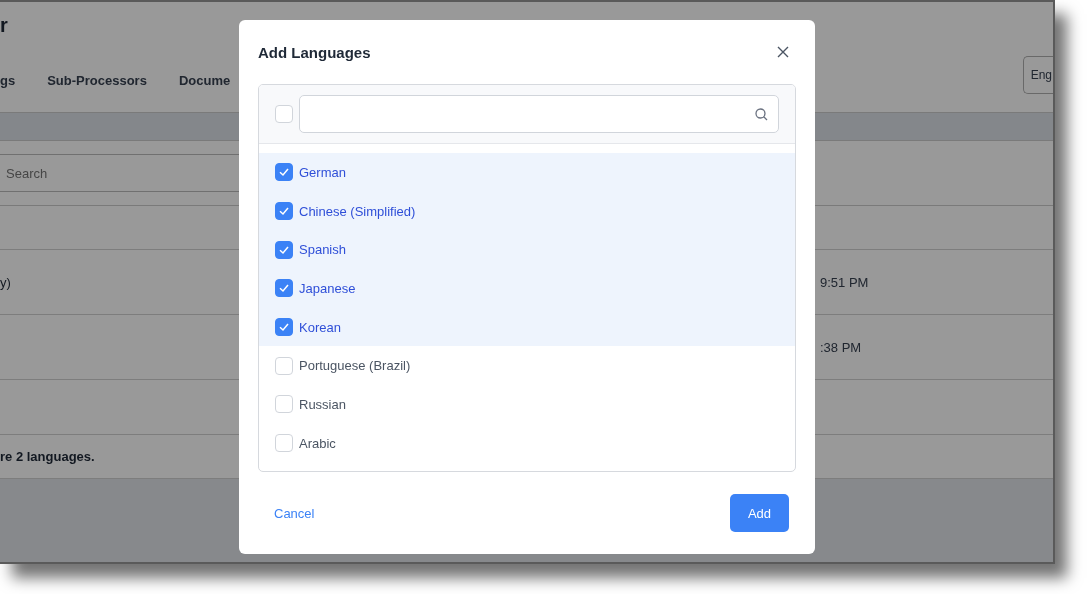  What do you see at coordinates (527, 443) in the screenshot?
I see `language-option: Arabic` at bounding box center [527, 443].